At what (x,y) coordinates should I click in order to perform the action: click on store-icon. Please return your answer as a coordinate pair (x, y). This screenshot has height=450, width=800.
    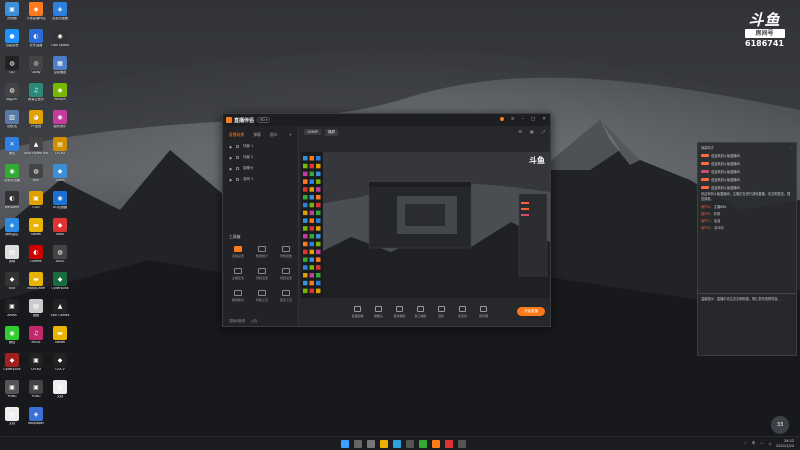
    Looking at the image, I should click on (410, 444).